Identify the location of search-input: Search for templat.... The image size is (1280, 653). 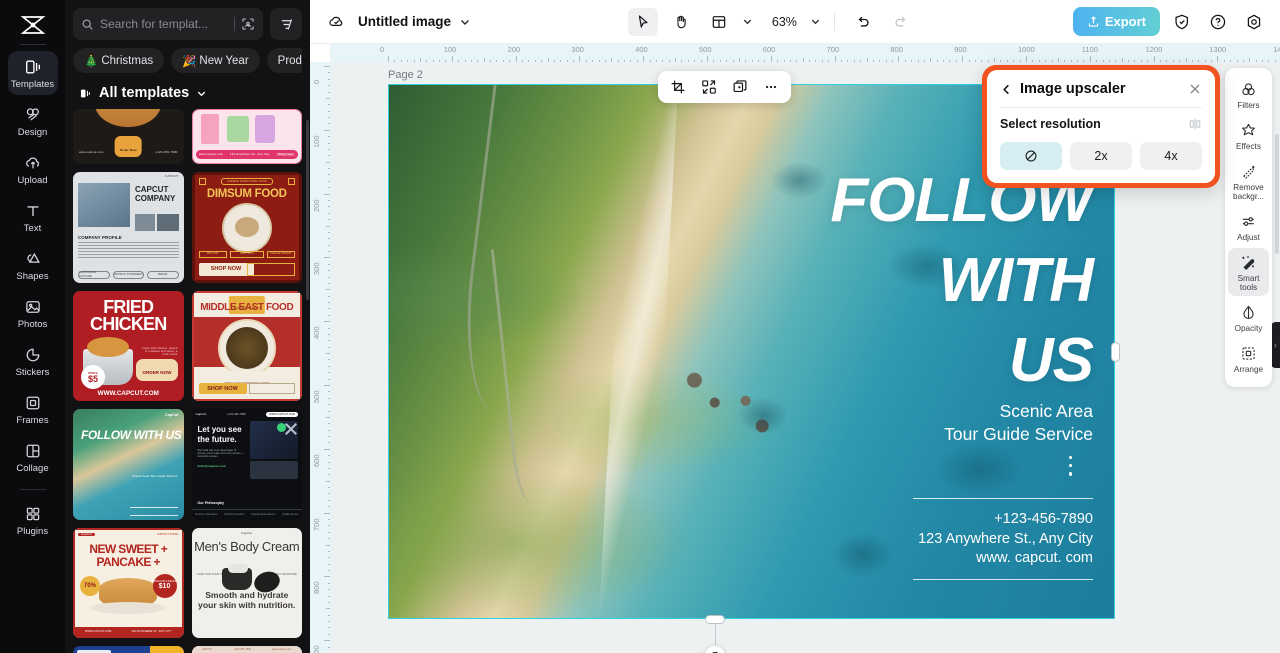
(168, 24).